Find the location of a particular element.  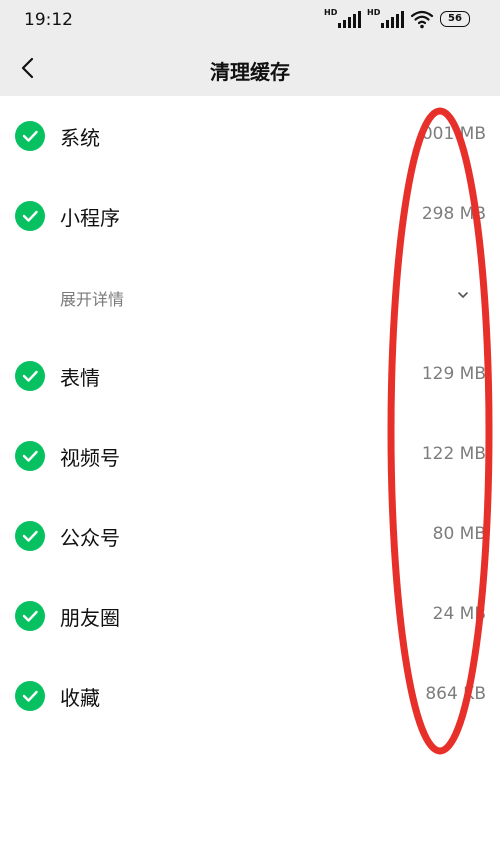

item-size: 80 MB is located at coordinates (459, 534).